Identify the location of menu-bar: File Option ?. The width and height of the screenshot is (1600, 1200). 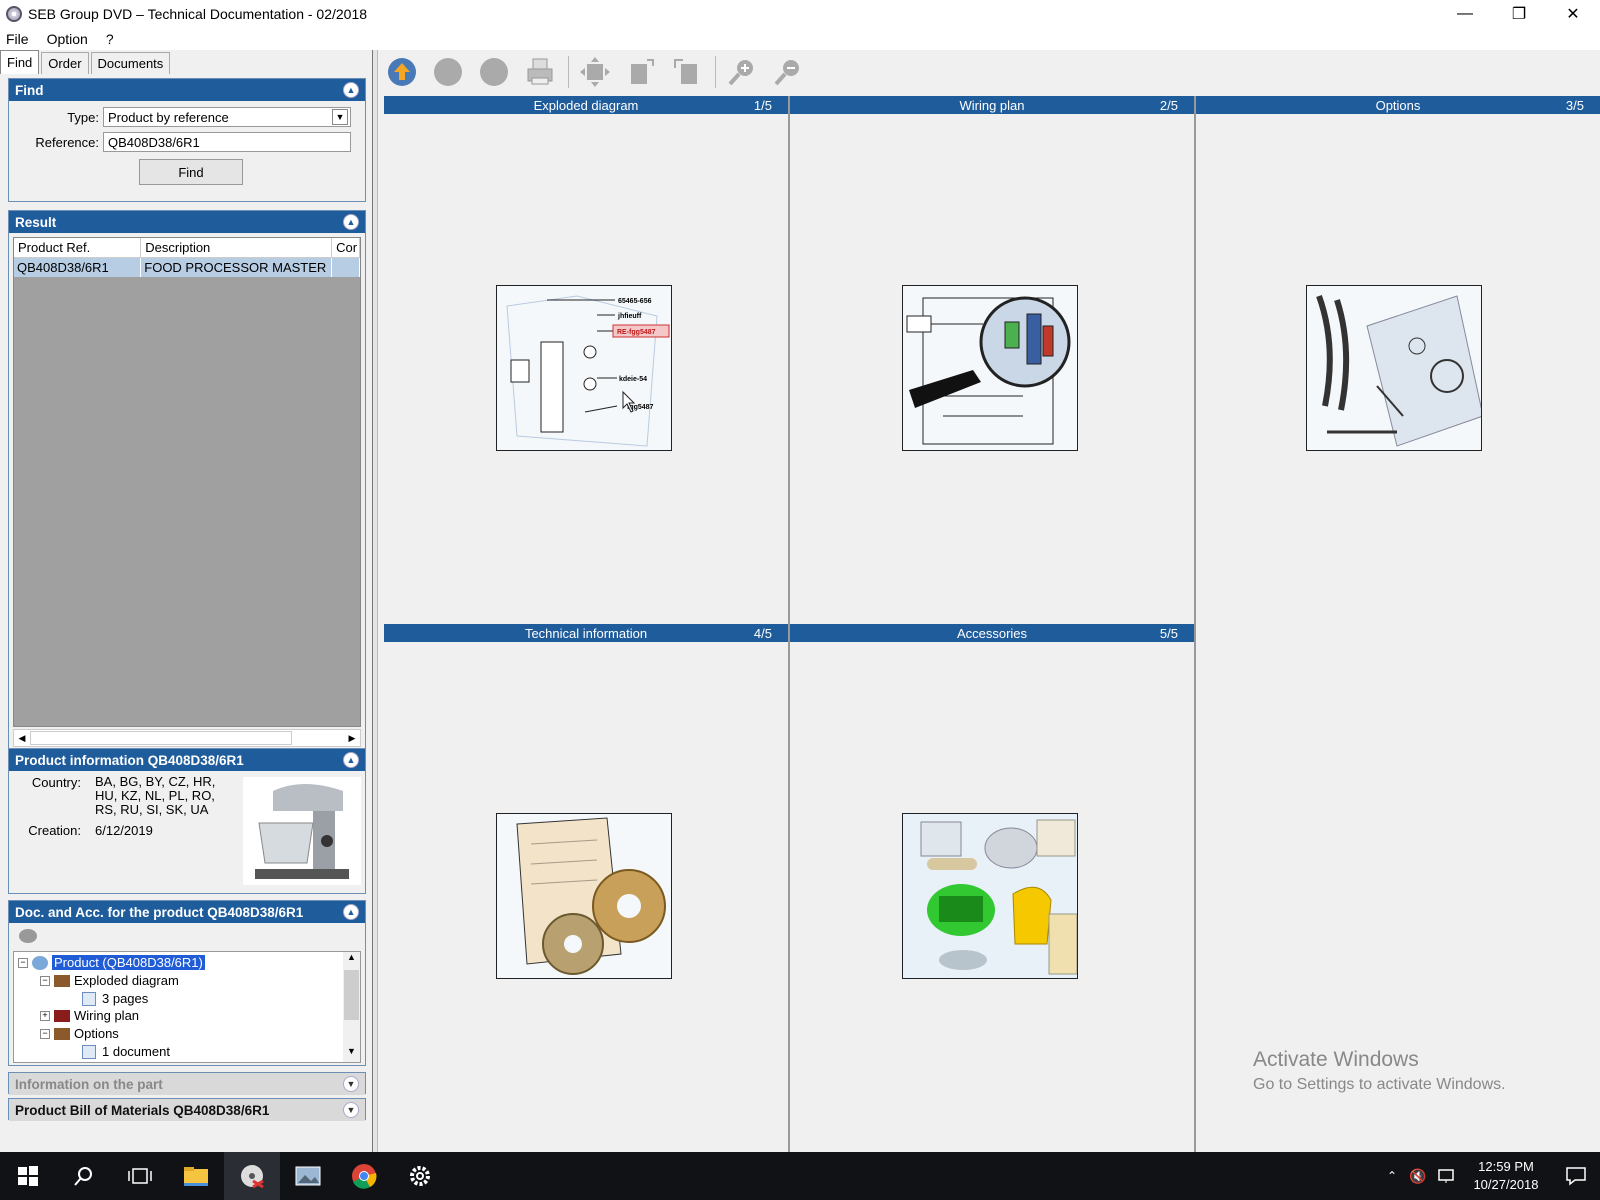
(800, 39).